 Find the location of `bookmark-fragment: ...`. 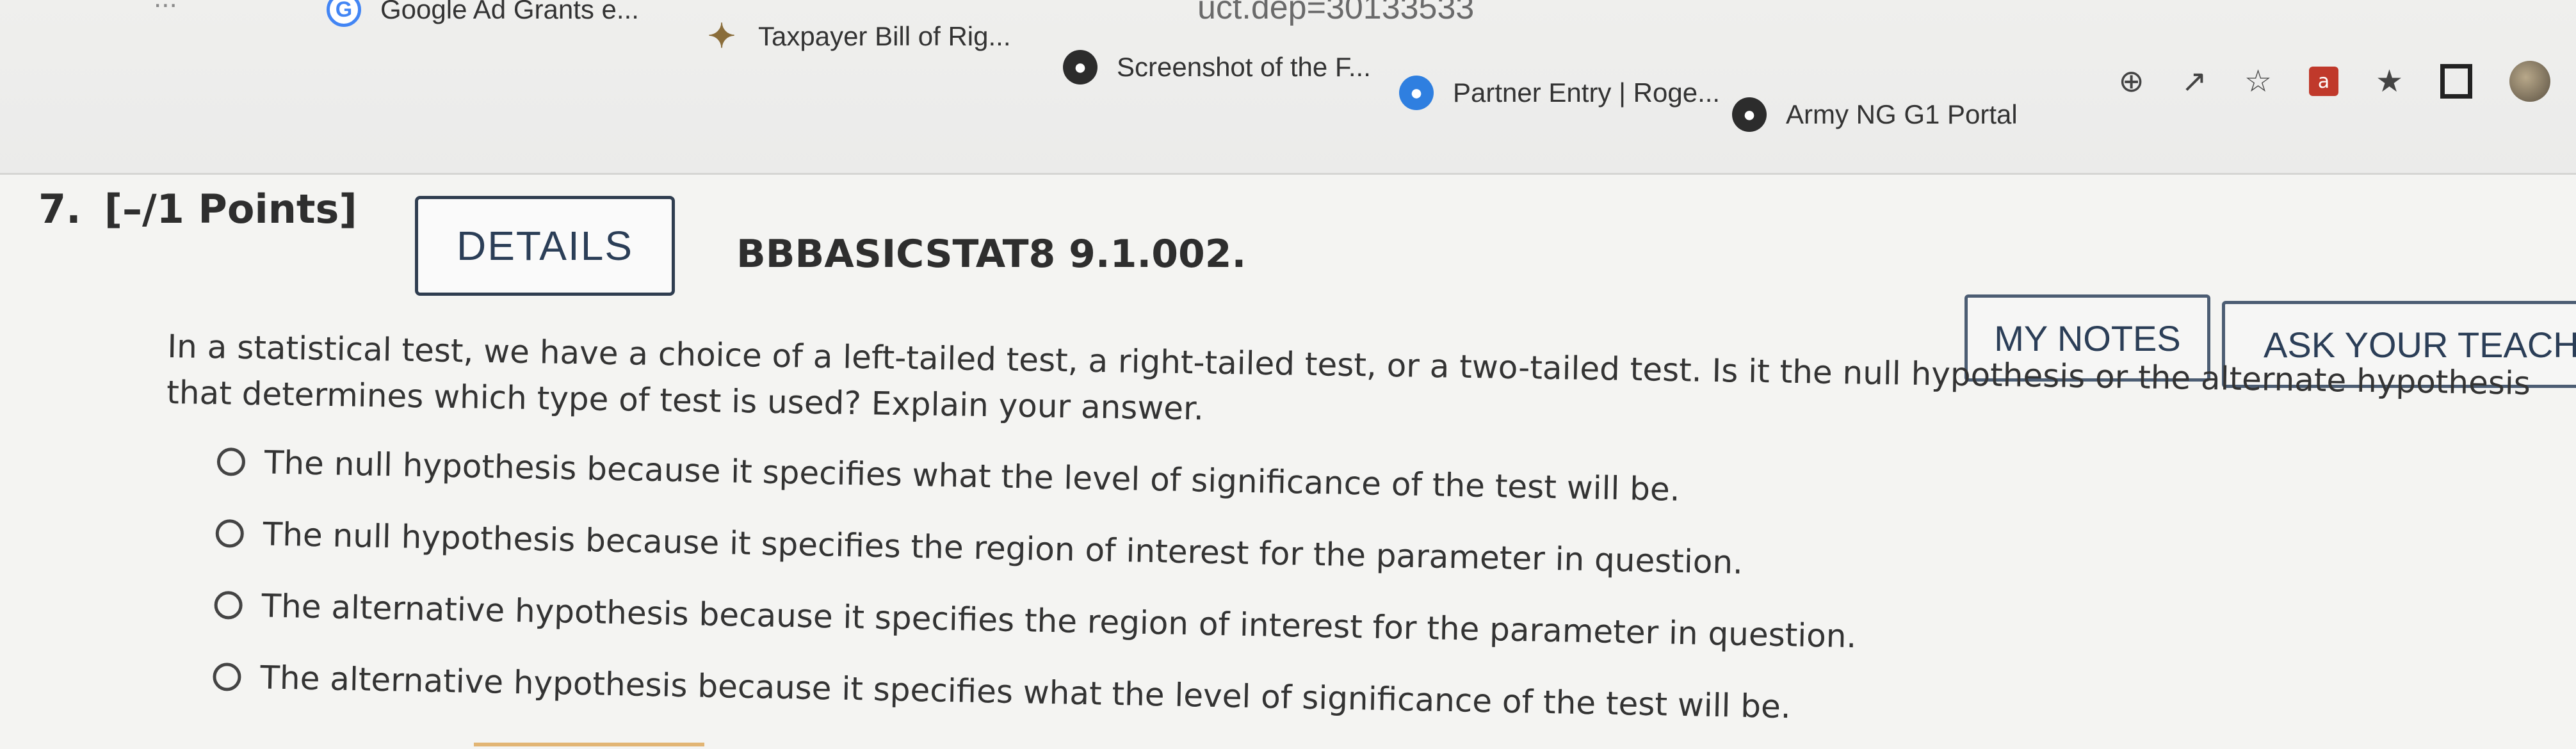

bookmark-fragment: ... is located at coordinates (165, 7).